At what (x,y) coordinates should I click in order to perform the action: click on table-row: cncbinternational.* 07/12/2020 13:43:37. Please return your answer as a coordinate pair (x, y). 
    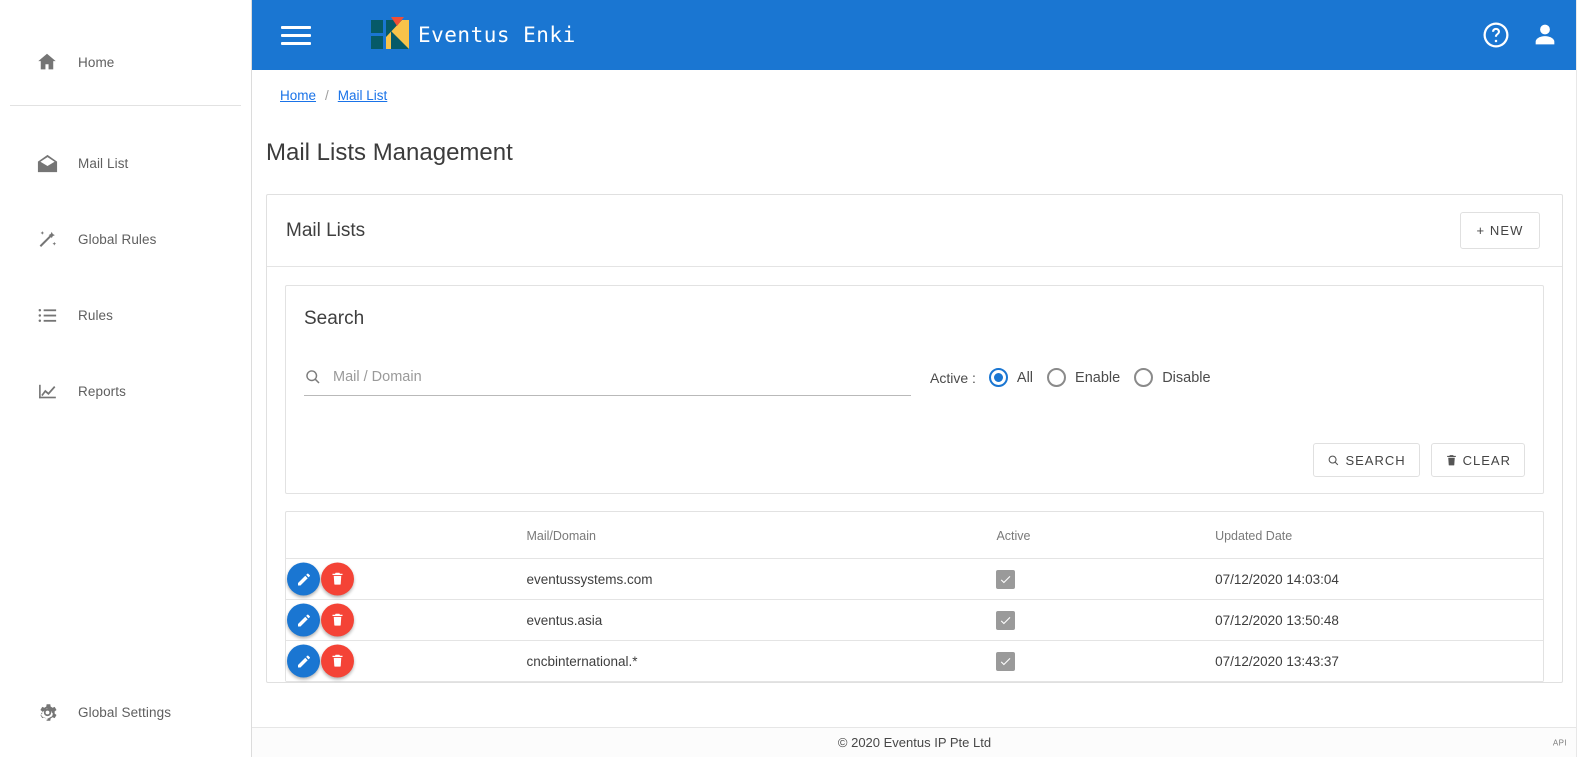
    Looking at the image, I should click on (914, 661).